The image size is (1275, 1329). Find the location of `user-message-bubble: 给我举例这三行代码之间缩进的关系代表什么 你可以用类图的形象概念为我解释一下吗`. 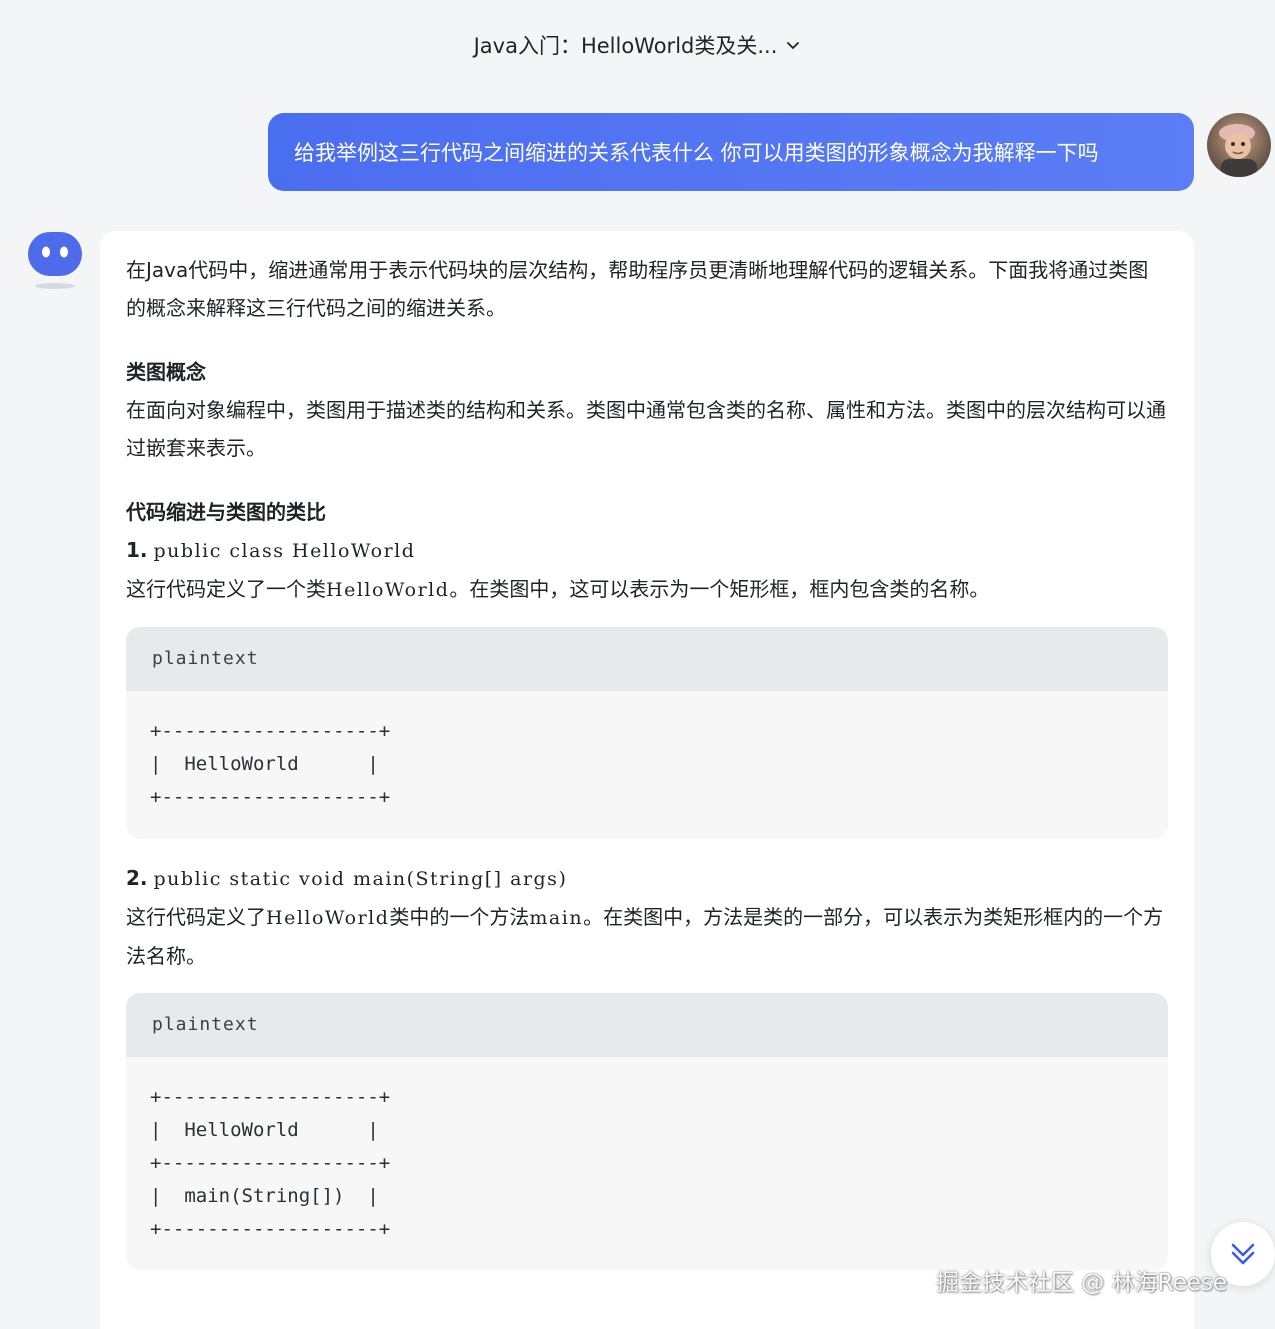

user-message-bubble: 给我举例这三行代码之间缩进的关系代表什么 你可以用类图的形象概念为我解释一下吗 is located at coordinates (731, 152).